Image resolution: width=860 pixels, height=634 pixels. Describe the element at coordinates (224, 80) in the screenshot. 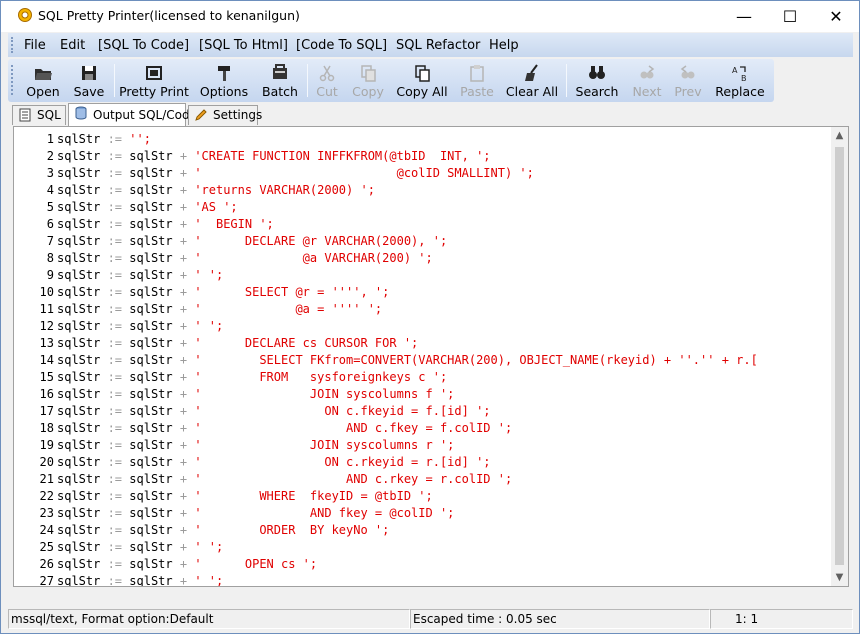

I see `options-button: Options` at that location.